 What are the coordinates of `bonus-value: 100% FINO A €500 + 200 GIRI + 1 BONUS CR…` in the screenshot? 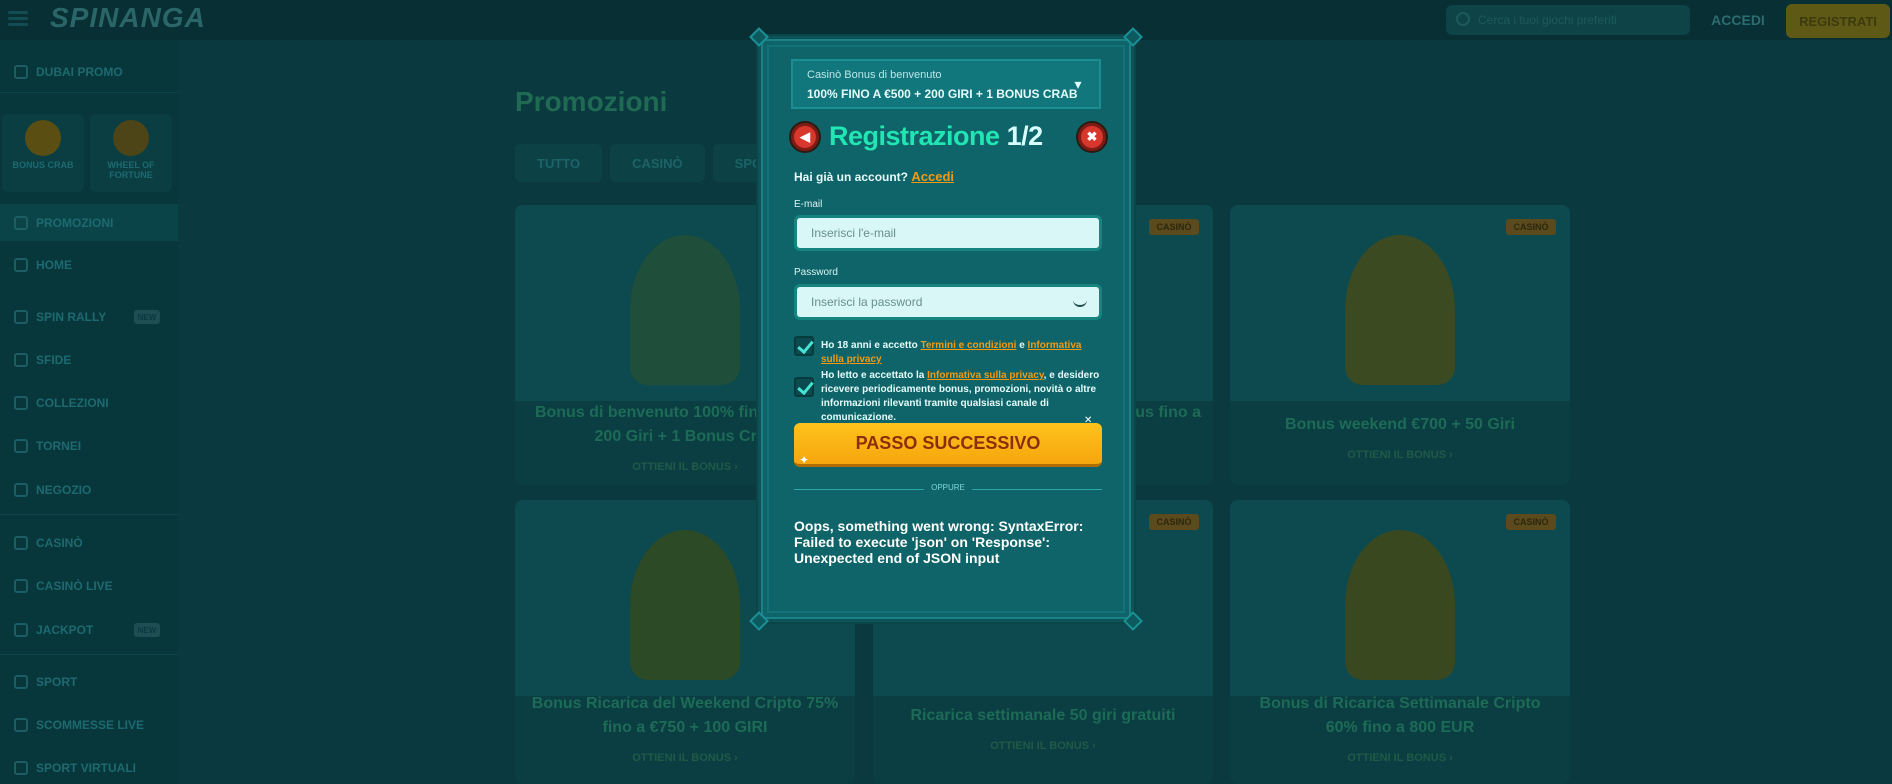 It's located at (942, 94).